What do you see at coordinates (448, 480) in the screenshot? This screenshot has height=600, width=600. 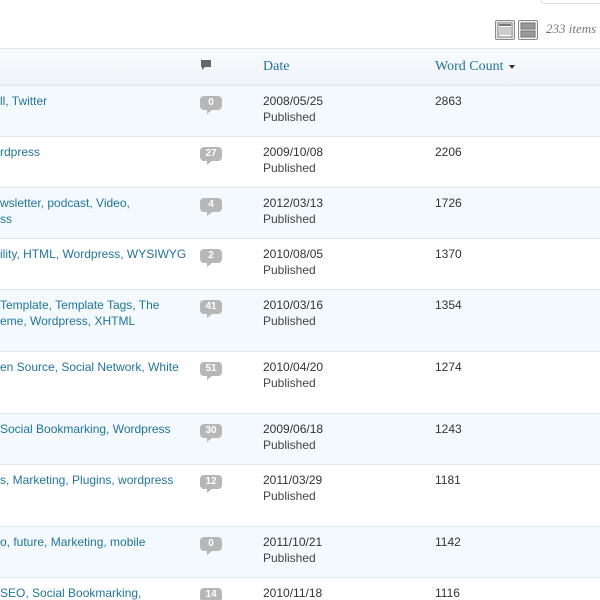 I see `word-count-value: 1181` at bounding box center [448, 480].